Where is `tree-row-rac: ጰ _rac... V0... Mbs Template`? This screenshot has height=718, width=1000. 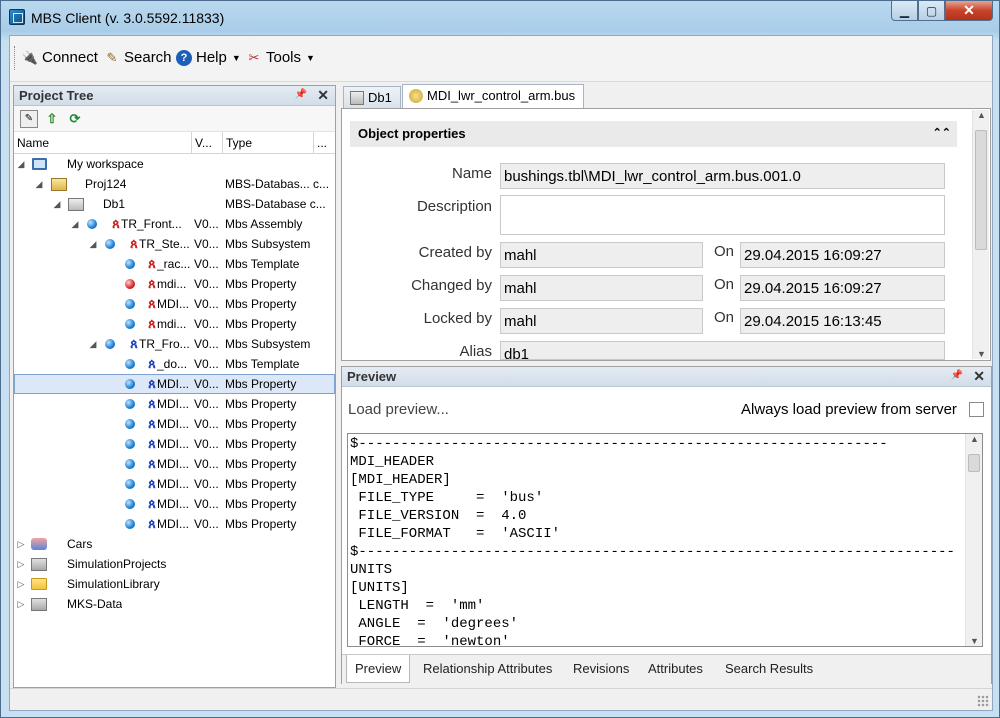
tree-row-rac: ጰ _rac... V0... Mbs Template is located at coordinates (174, 264).